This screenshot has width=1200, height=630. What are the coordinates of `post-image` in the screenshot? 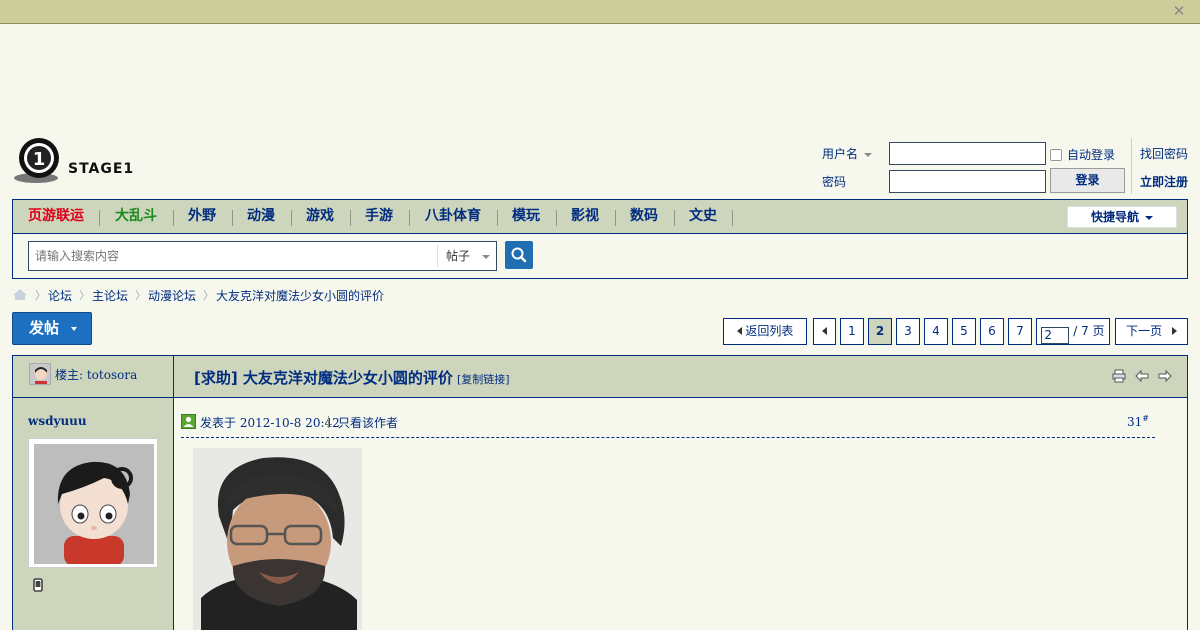 It's located at (277, 539).